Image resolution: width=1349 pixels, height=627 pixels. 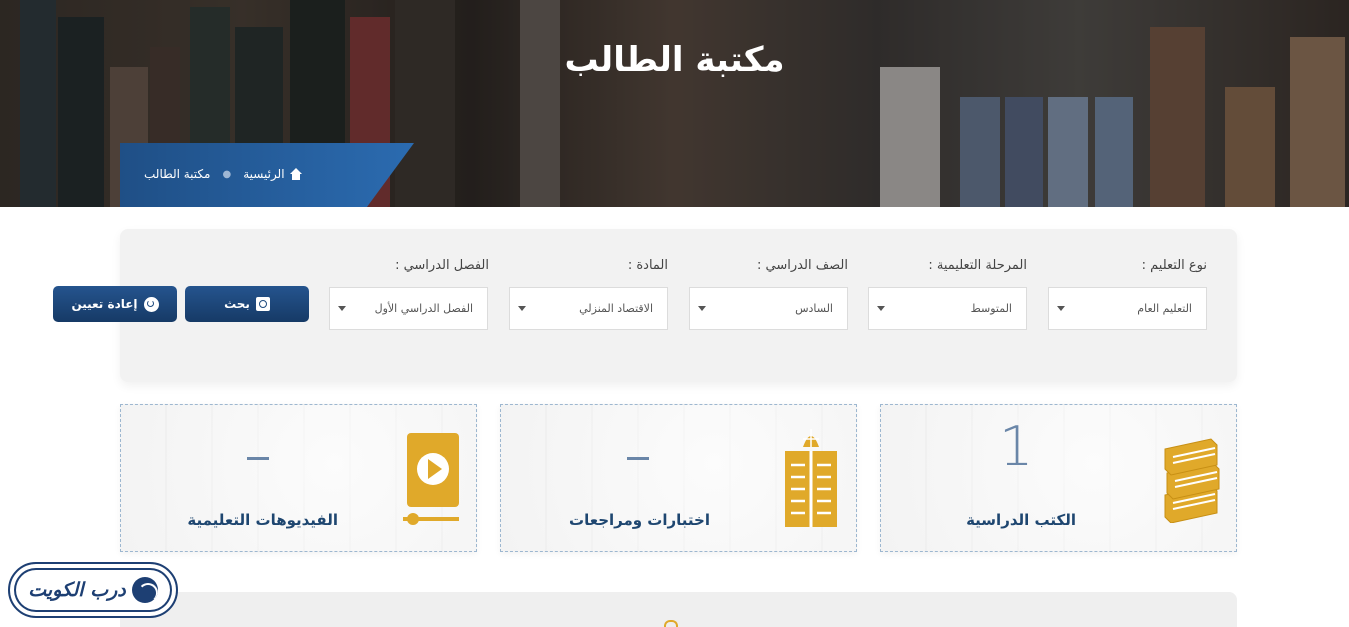 What do you see at coordinates (811, 478) in the screenshot?
I see `exam-book-icon` at bounding box center [811, 478].